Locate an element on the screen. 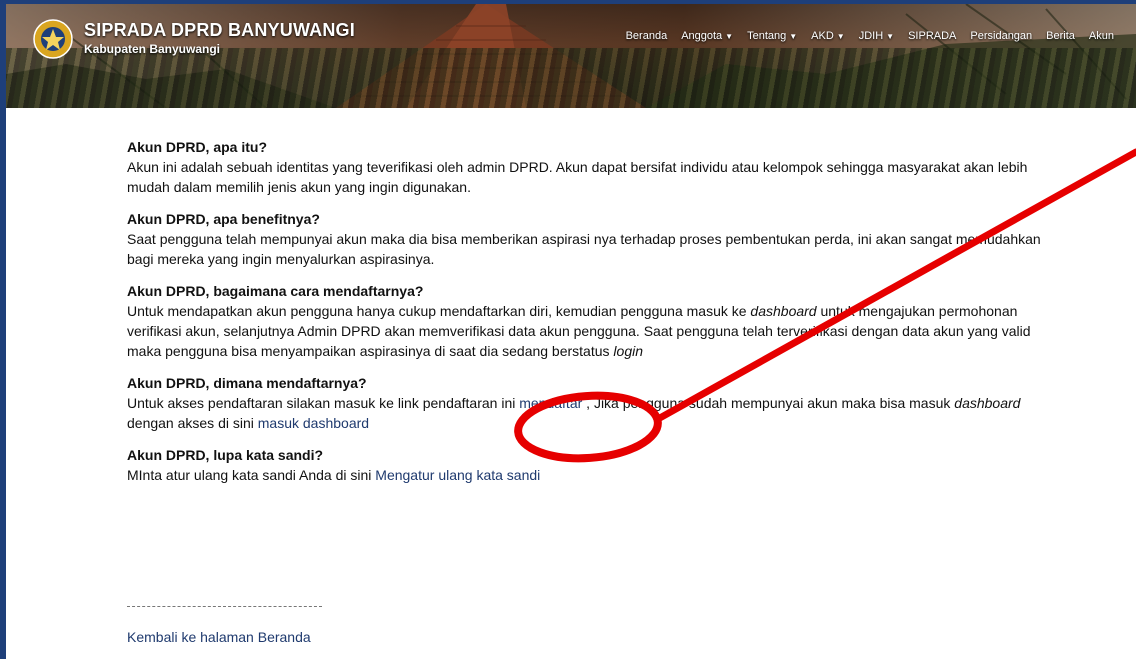 This screenshot has height=659, width=1136. faq-question: Akun DPRD, dimana mendaftarnya? is located at coordinates (247, 383).